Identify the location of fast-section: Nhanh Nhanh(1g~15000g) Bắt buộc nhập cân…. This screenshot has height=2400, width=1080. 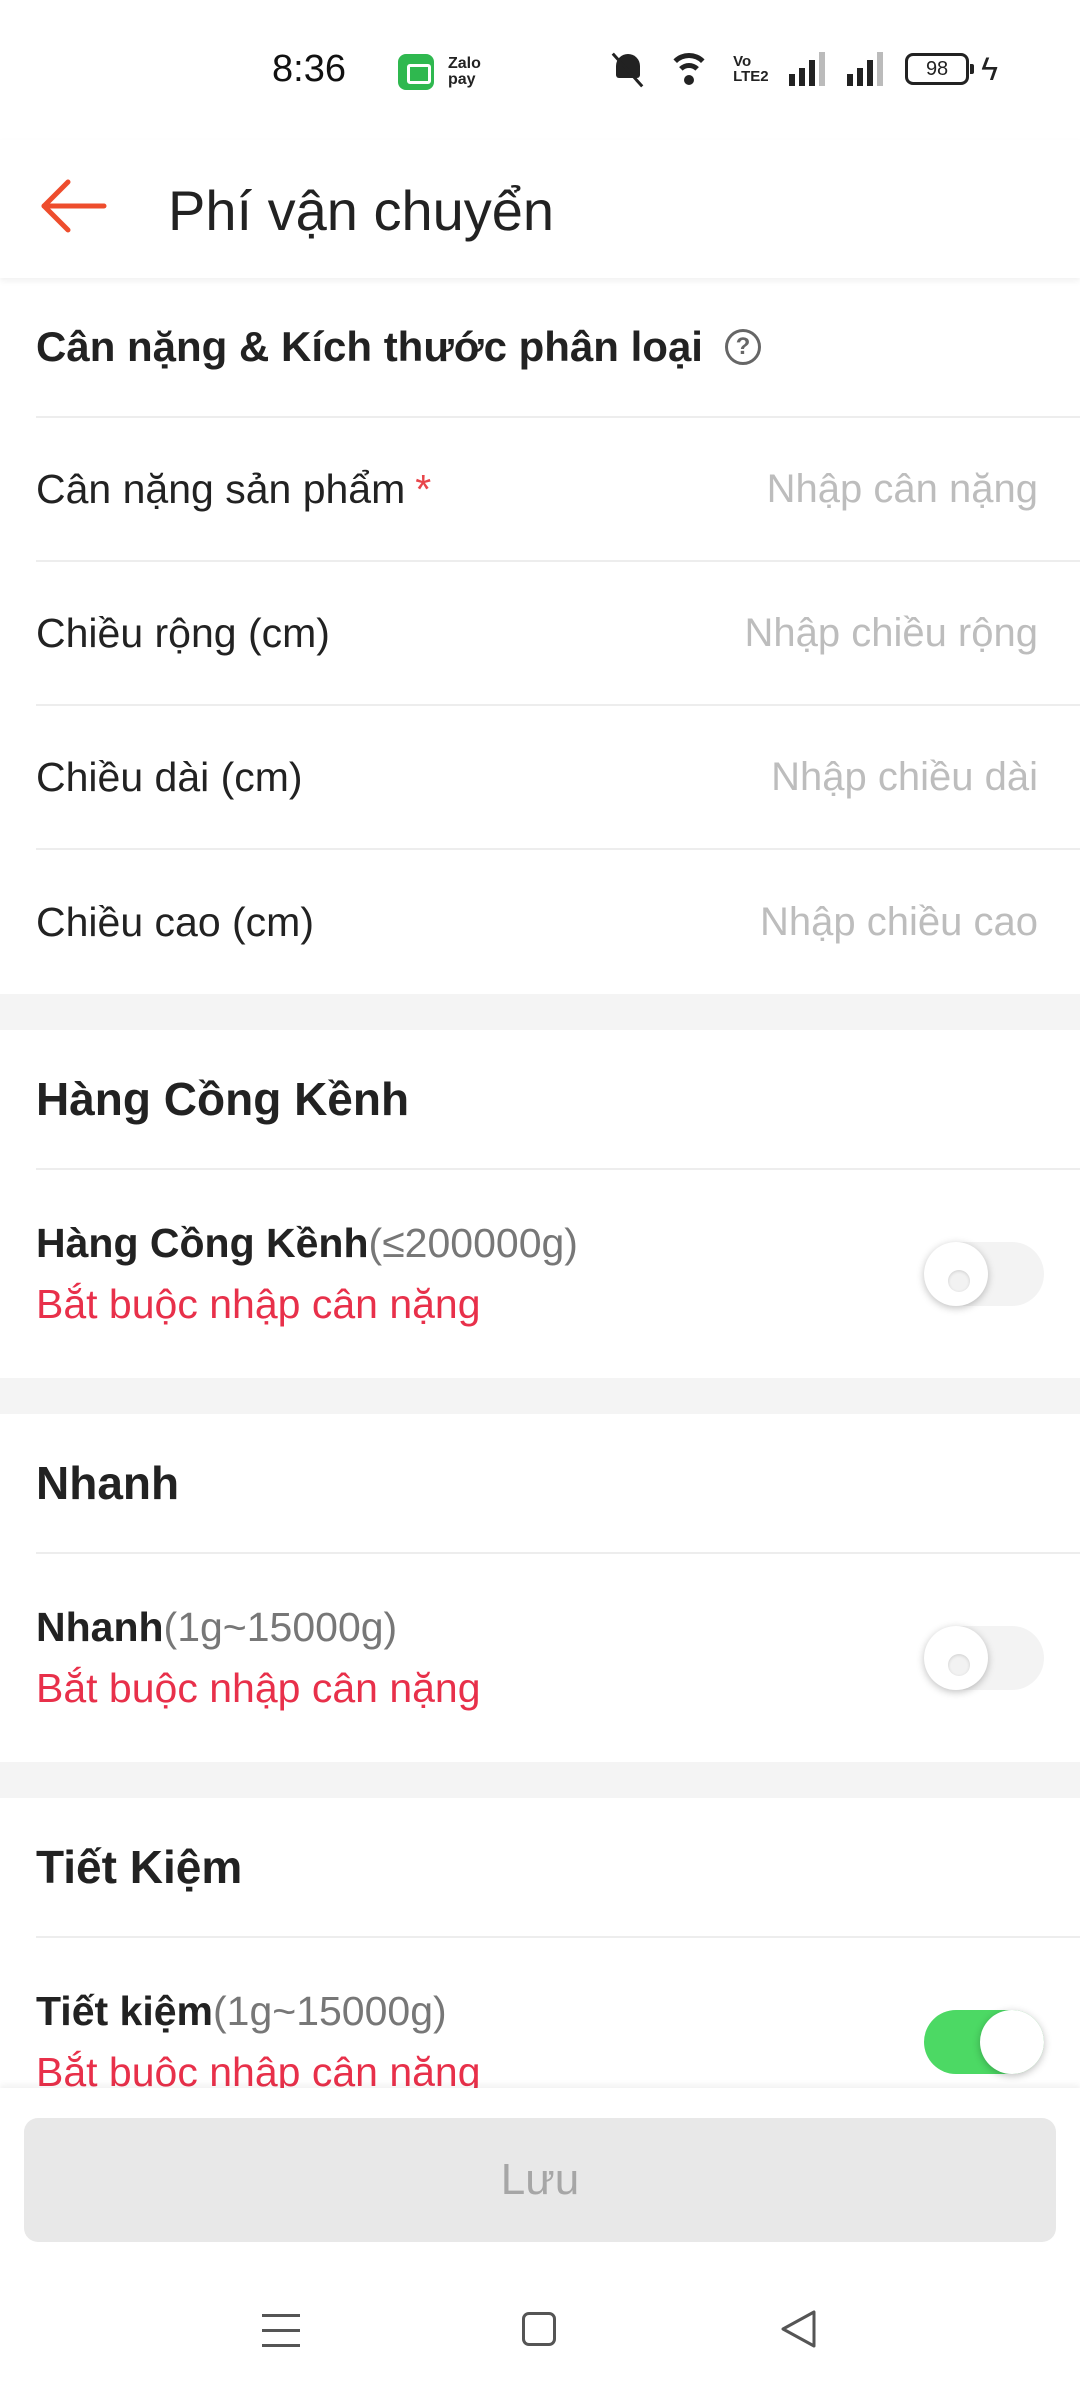
(540, 1588).